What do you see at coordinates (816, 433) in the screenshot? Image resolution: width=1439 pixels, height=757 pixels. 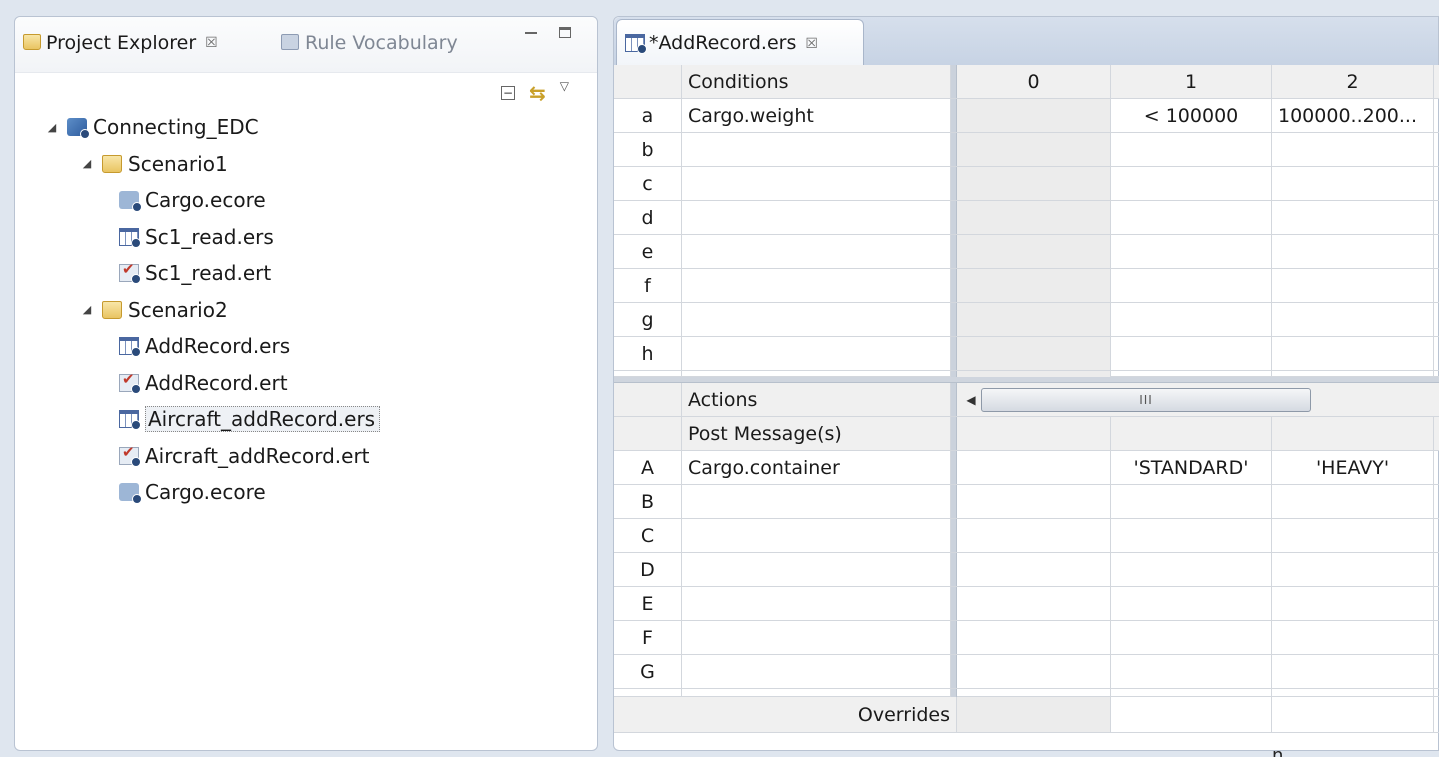 I see `post-messages-label: Post Message(s)` at bounding box center [816, 433].